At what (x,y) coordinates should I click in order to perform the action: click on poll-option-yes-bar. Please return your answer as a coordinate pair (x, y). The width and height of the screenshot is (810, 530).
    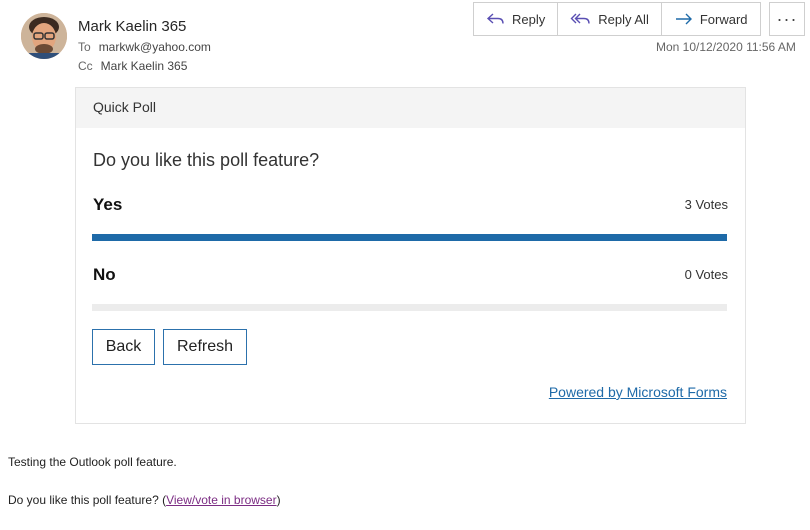
    Looking at the image, I should click on (409, 237).